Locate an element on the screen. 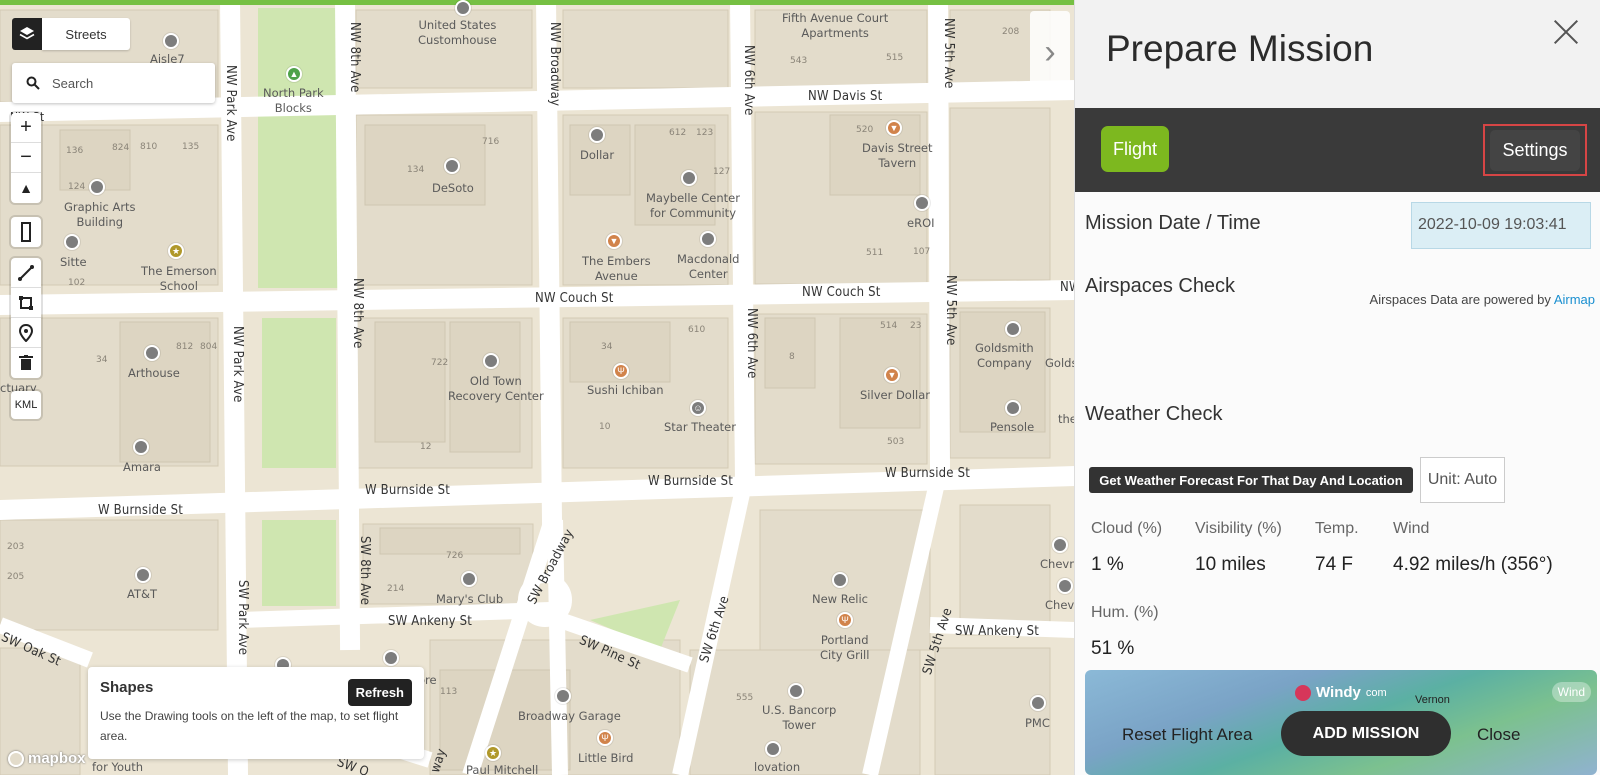  mission-date-field: 2022-10-09 19:03:41 is located at coordinates (1501, 225).